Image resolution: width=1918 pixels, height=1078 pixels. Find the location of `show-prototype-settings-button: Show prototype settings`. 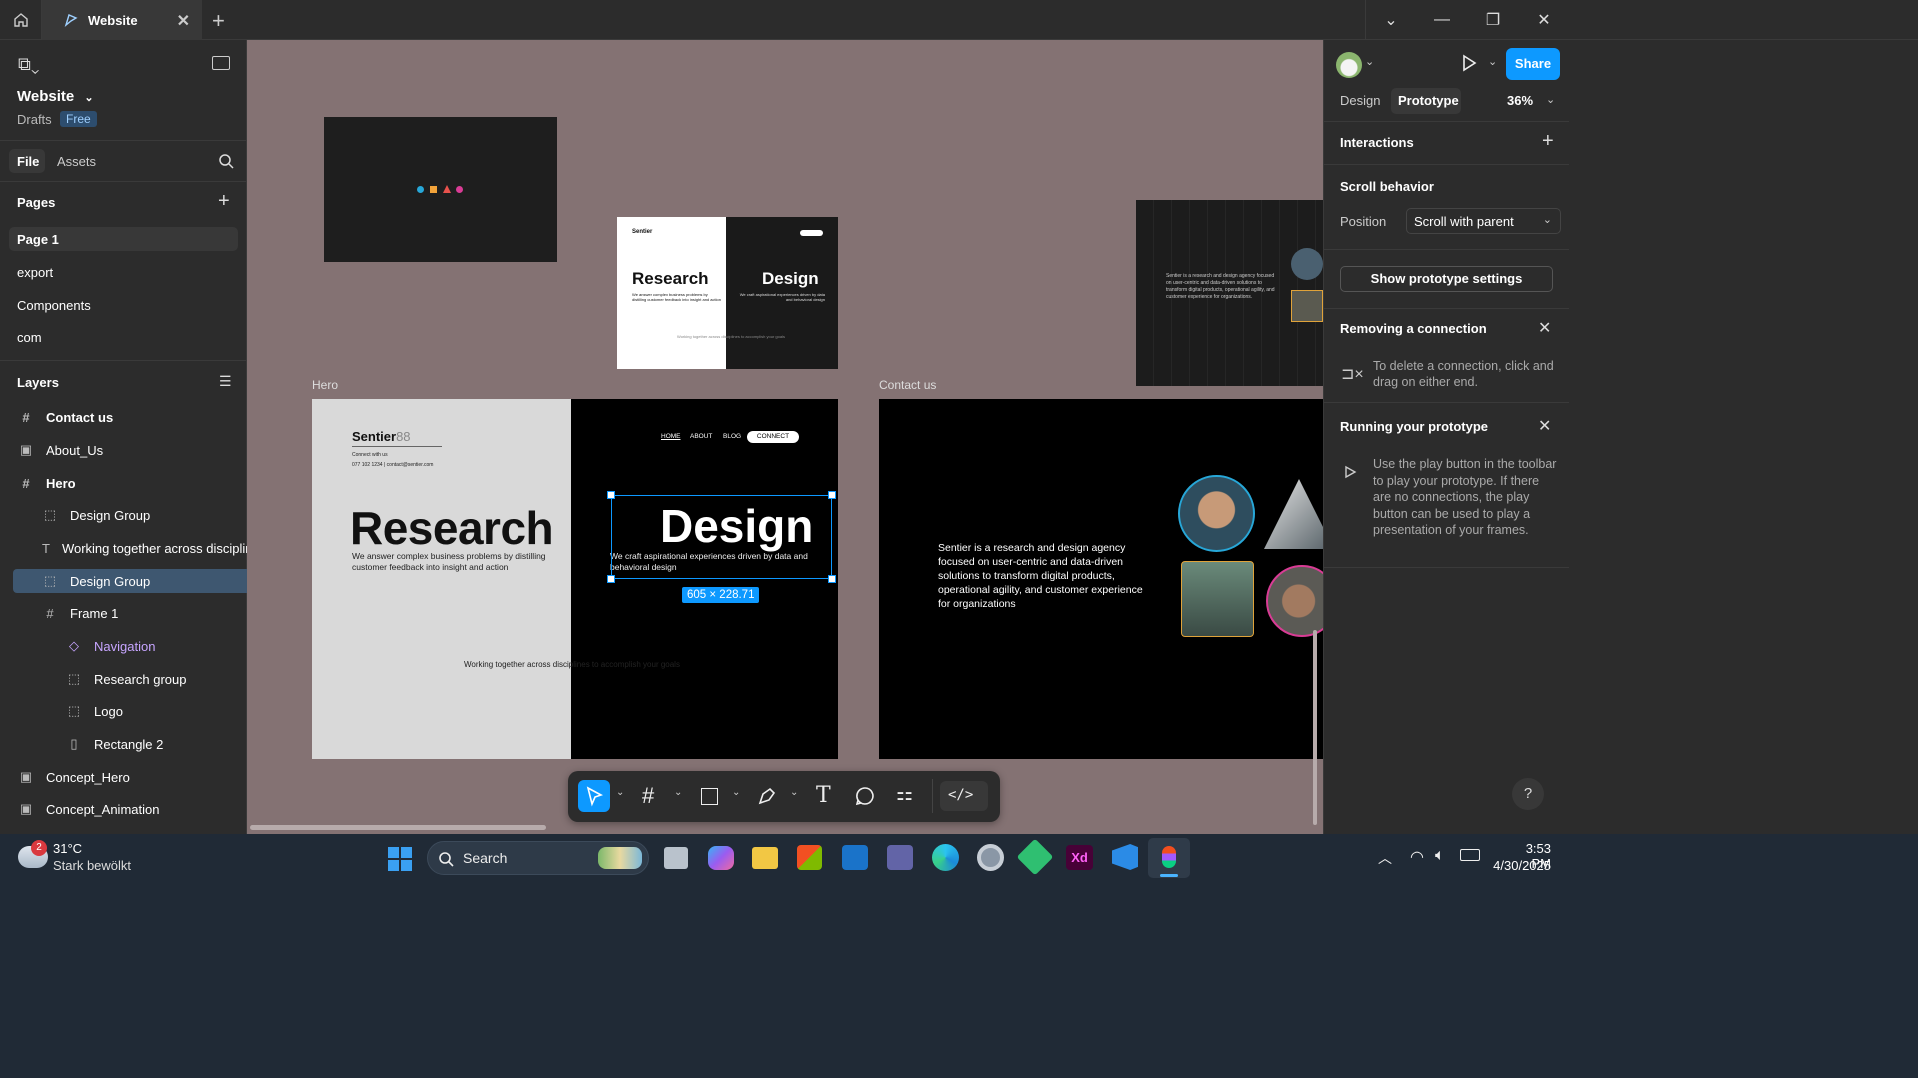

show-prototype-settings-button: Show prototype settings is located at coordinates (1446, 279).